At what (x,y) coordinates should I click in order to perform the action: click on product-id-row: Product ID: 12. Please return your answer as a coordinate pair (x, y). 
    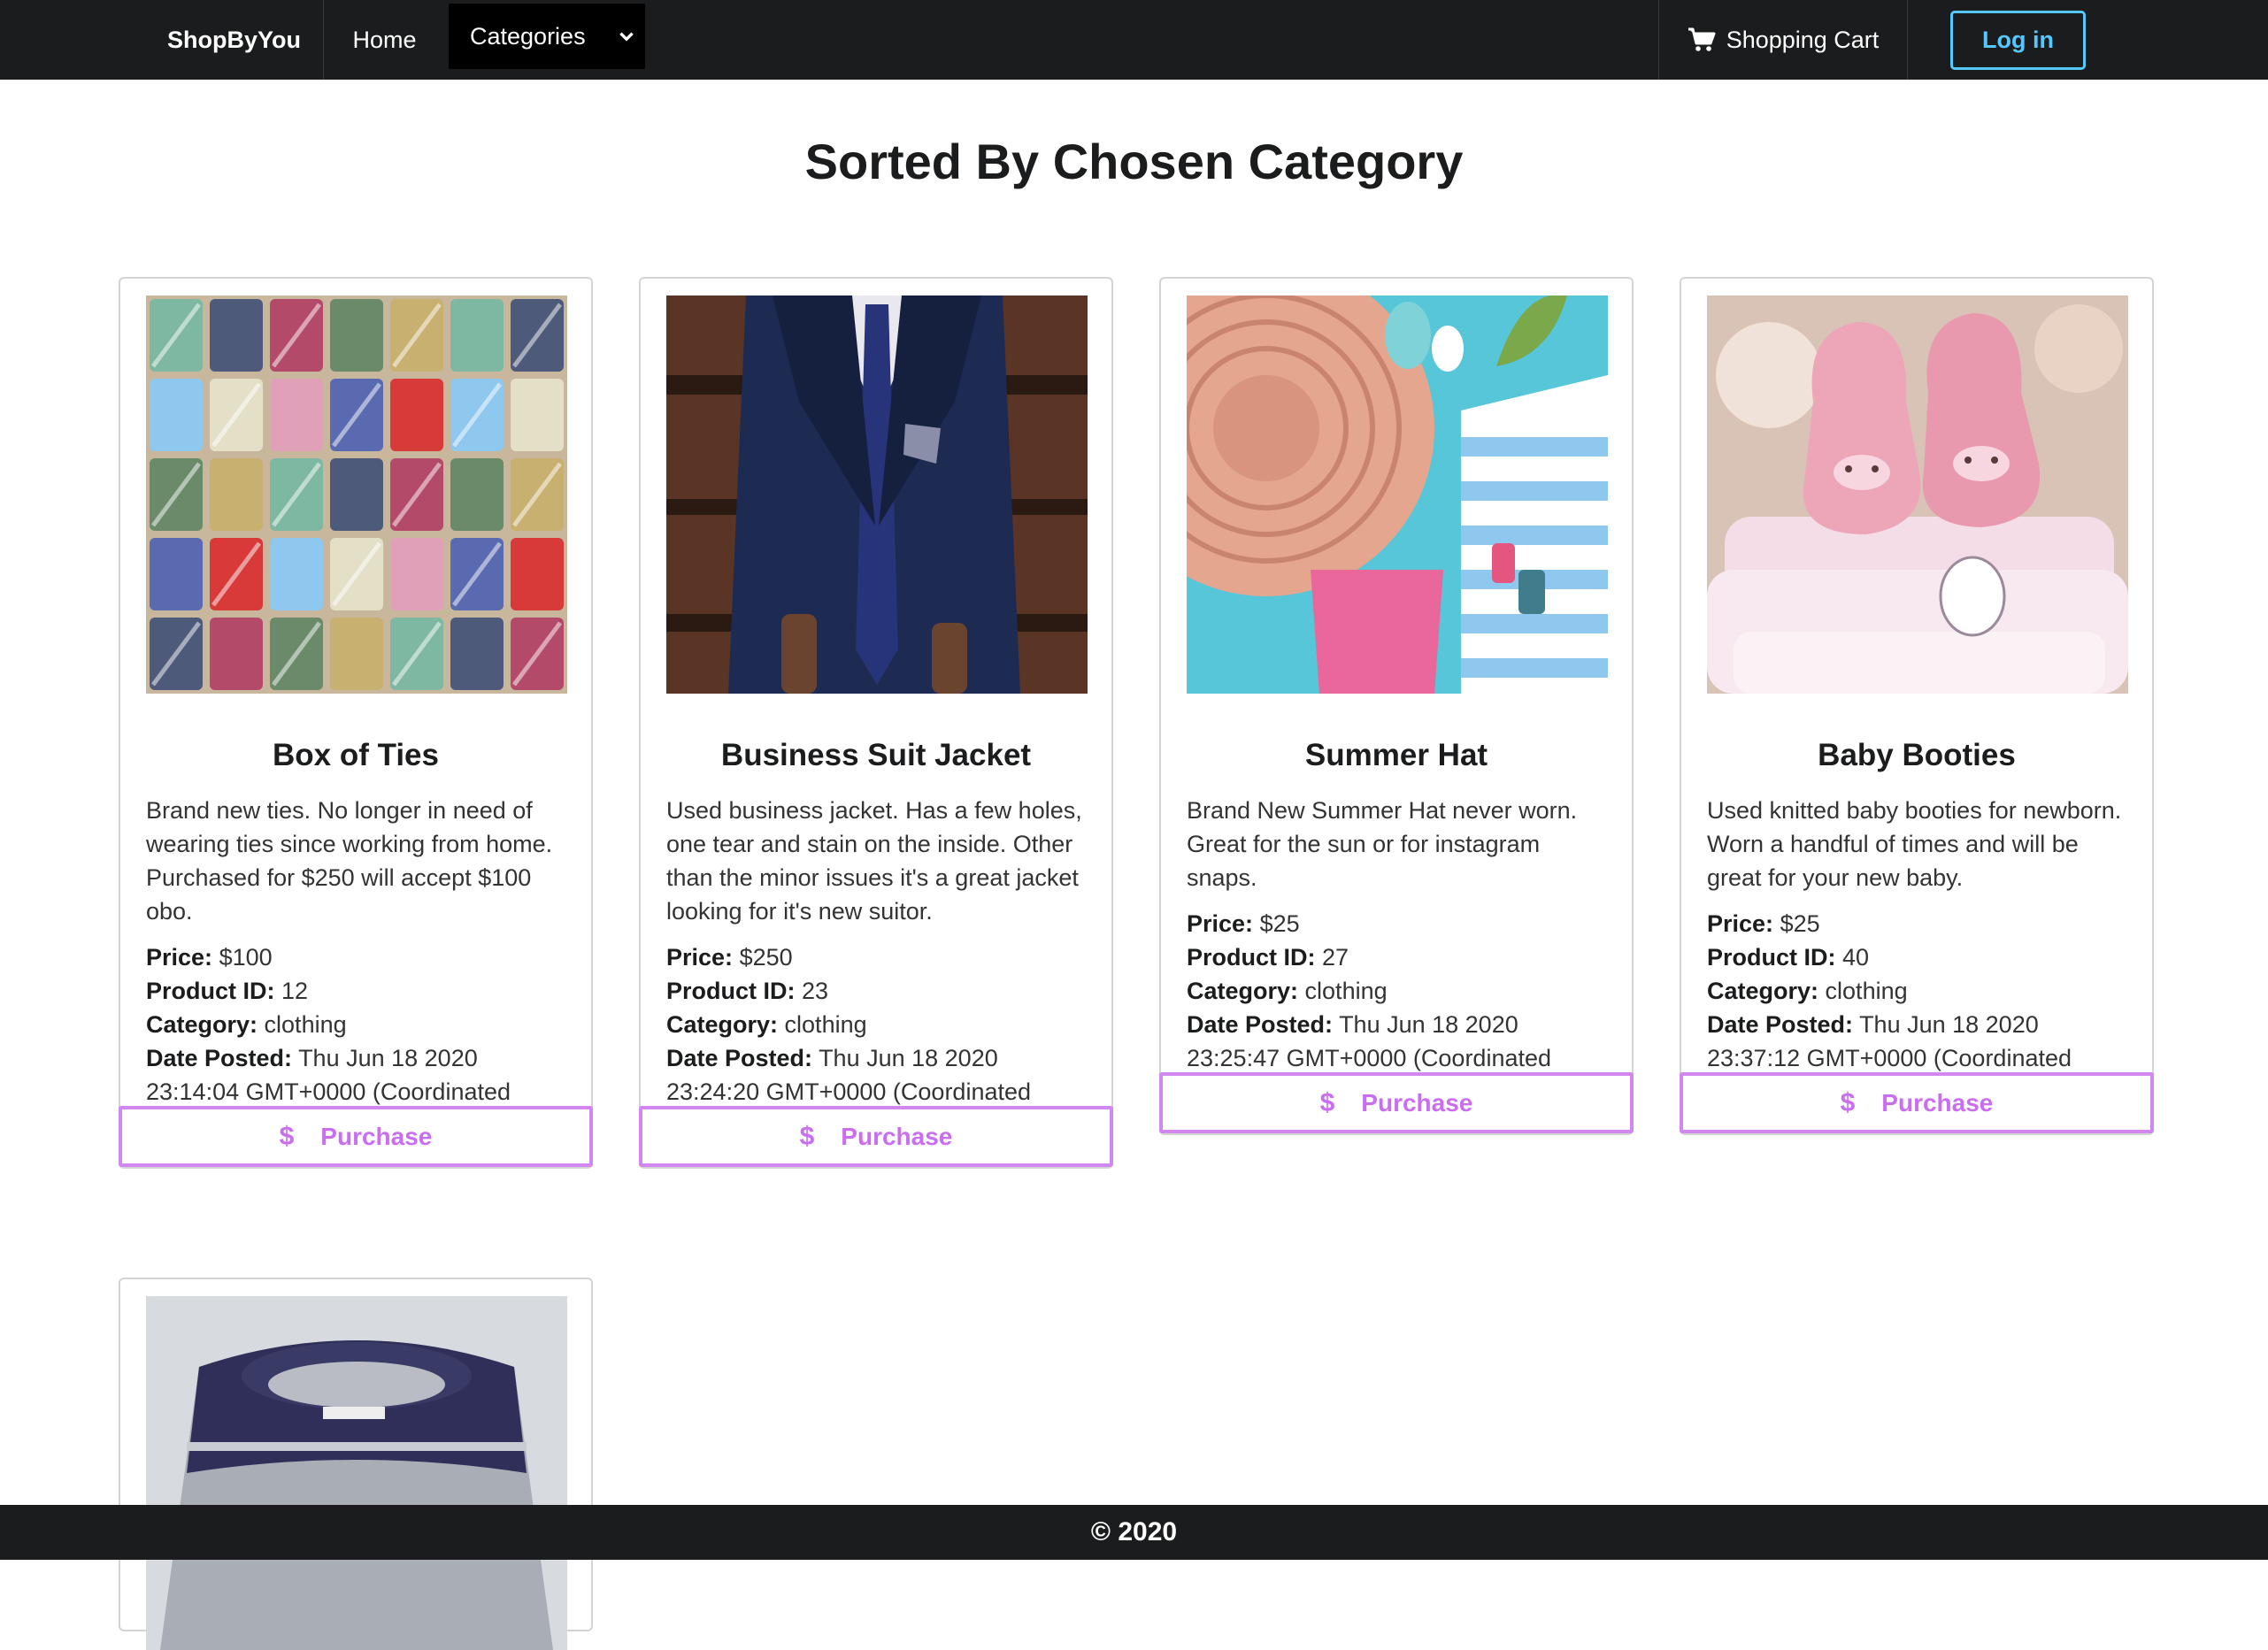
    Looking at the image, I should click on (360, 991).